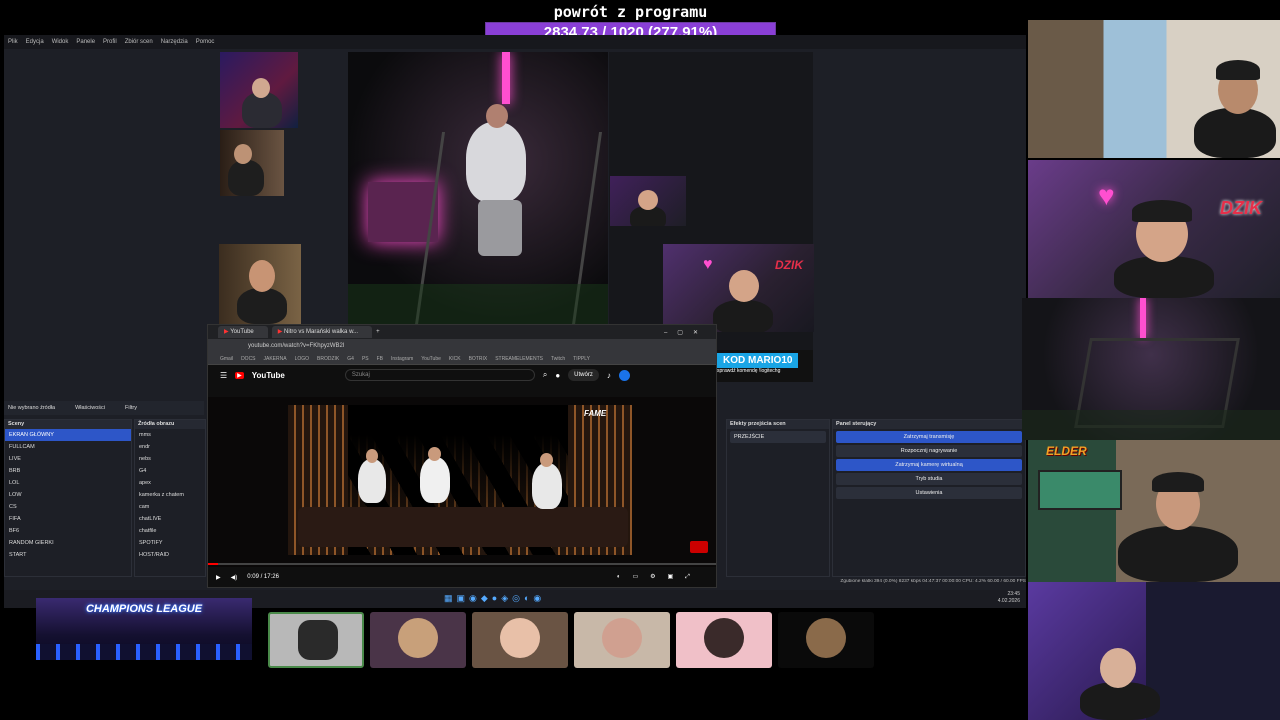  Describe the element at coordinates (328, 359) in the screenshot. I see `bookmark-brodzik: BRODZIK` at that location.